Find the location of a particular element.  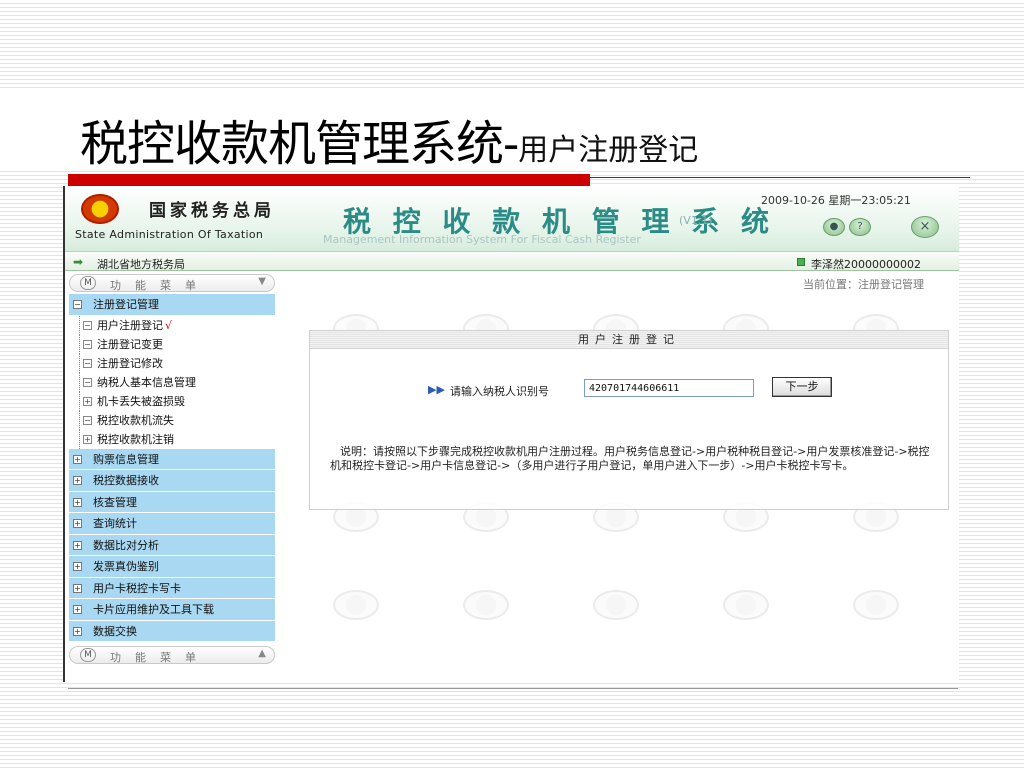

menu-item-machine-loss: − 税控收款机流失 is located at coordinates (172, 420).